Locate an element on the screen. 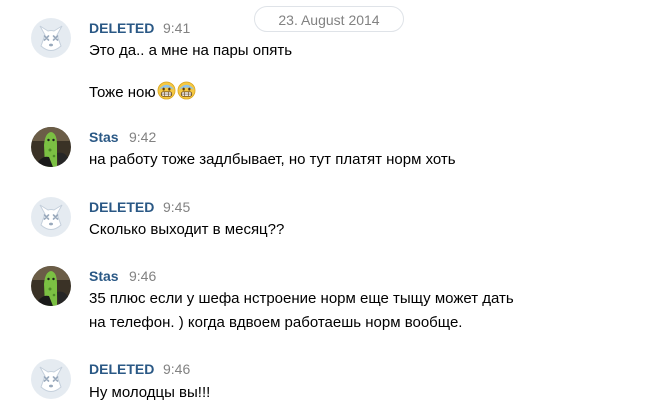  message-time: 9:42 is located at coordinates (142, 137).